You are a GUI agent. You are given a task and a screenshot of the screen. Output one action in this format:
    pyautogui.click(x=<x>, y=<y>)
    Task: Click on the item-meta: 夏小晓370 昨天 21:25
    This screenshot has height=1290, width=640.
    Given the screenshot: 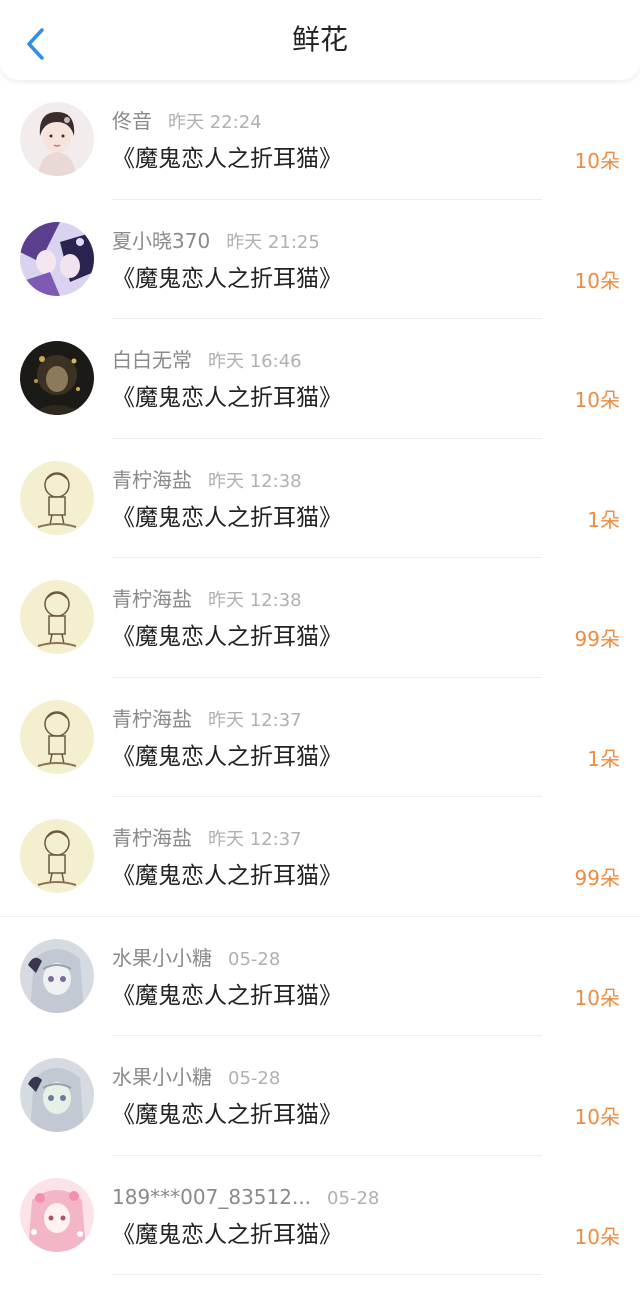 What is the action you would take?
    pyautogui.click(x=216, y=241)
    